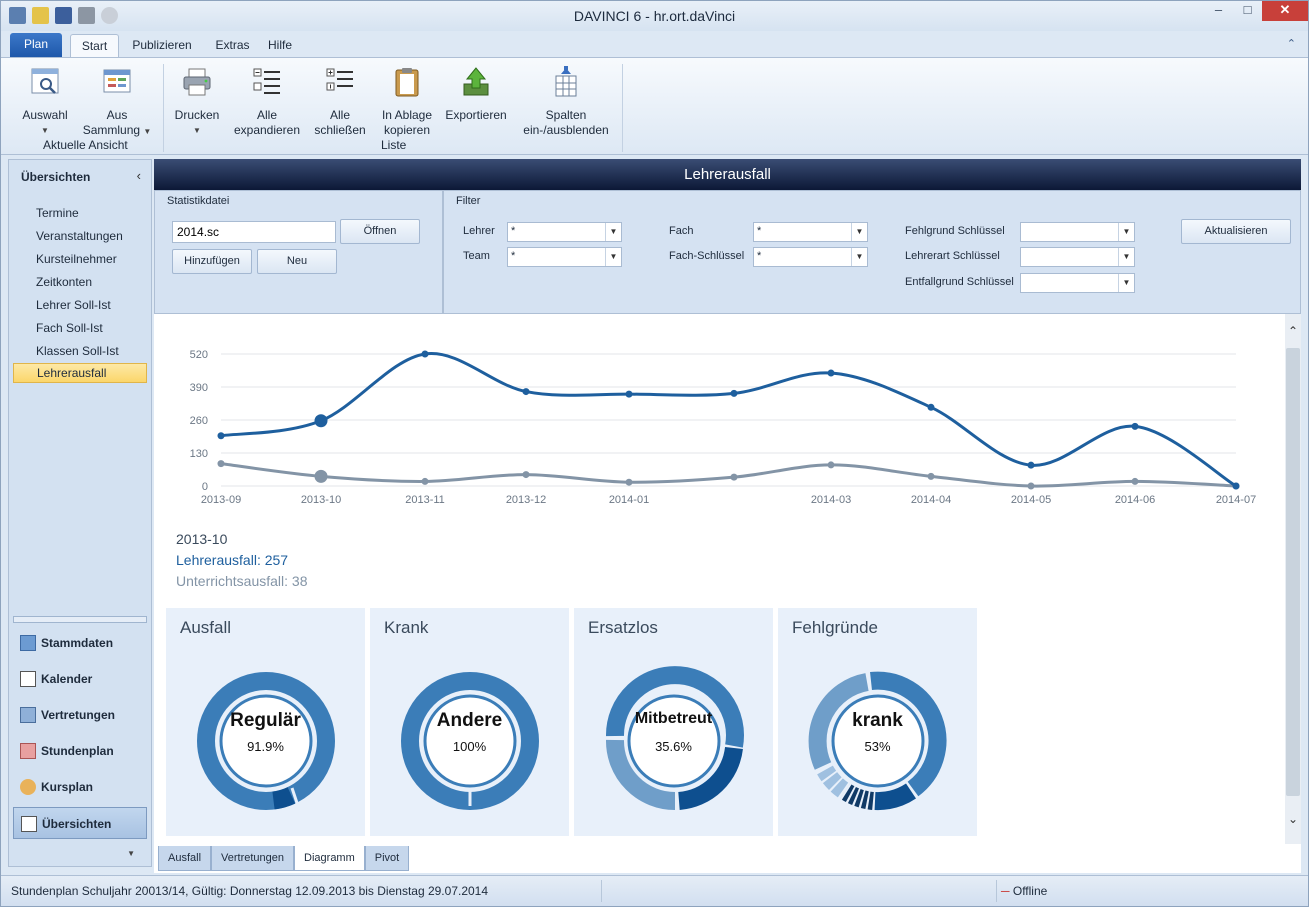 The width and height of the screenshot is (1309, 907). What do you see at coordinates (476, 256) in the screenshot?
I see `team-label: Team` at bounding box center [476, 256].